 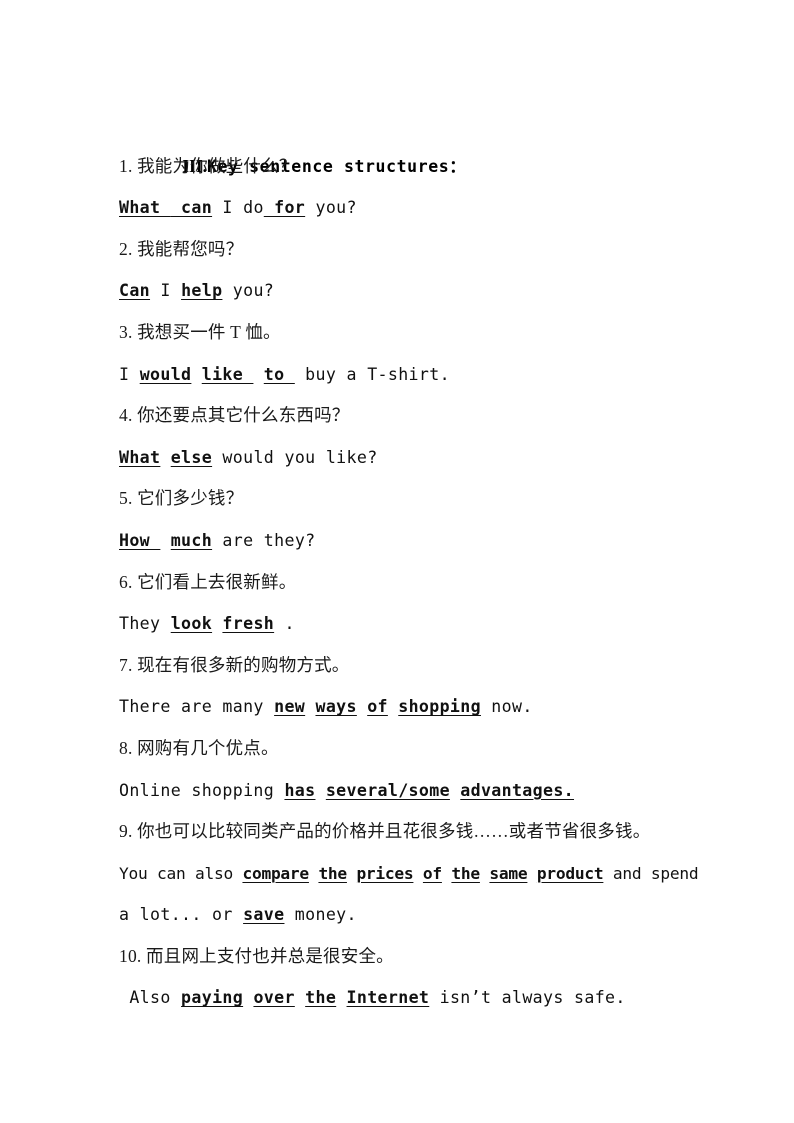 I want to click on sentence-text: buy a T-shirt., so click(x=372, y=374).